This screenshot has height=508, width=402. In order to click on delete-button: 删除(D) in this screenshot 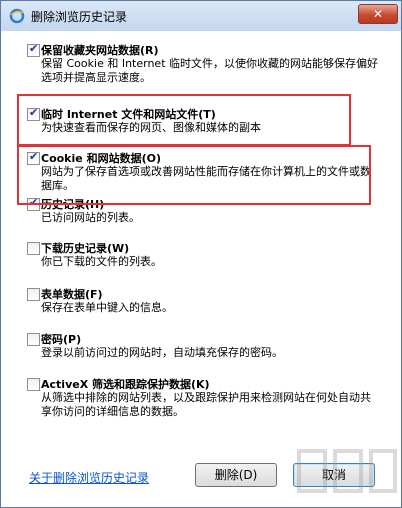, I will do `click(236, 475)`.